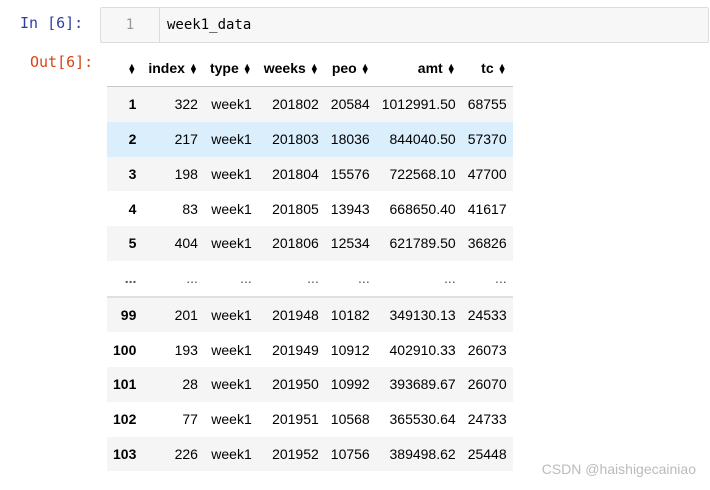  I want to click on cell-peo: 13943, so click(350, 208).